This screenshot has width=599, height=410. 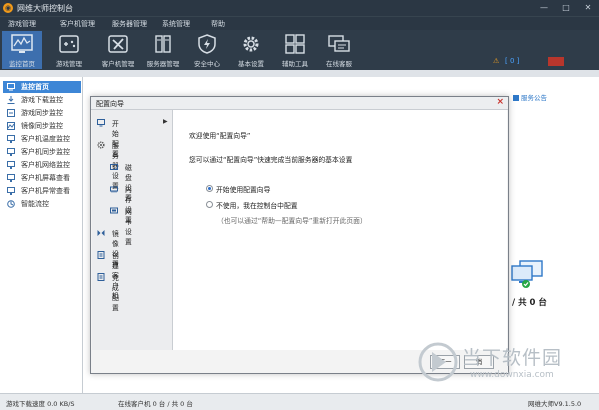 I want to click on watermark-brand: 当下软件园, so click(x=512, y=358).